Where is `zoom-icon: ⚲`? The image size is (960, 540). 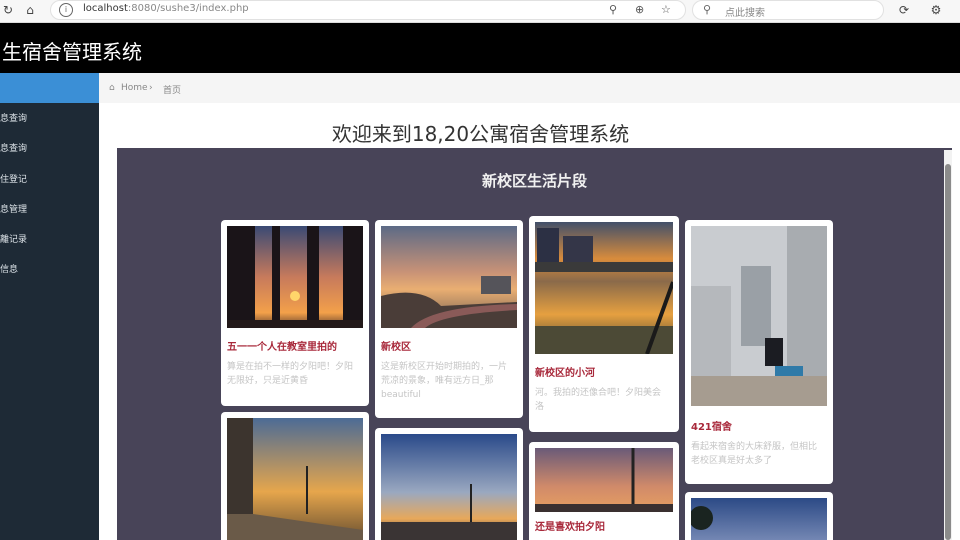 zoom-icon: ⚲ is located at coordinates (613, 9).